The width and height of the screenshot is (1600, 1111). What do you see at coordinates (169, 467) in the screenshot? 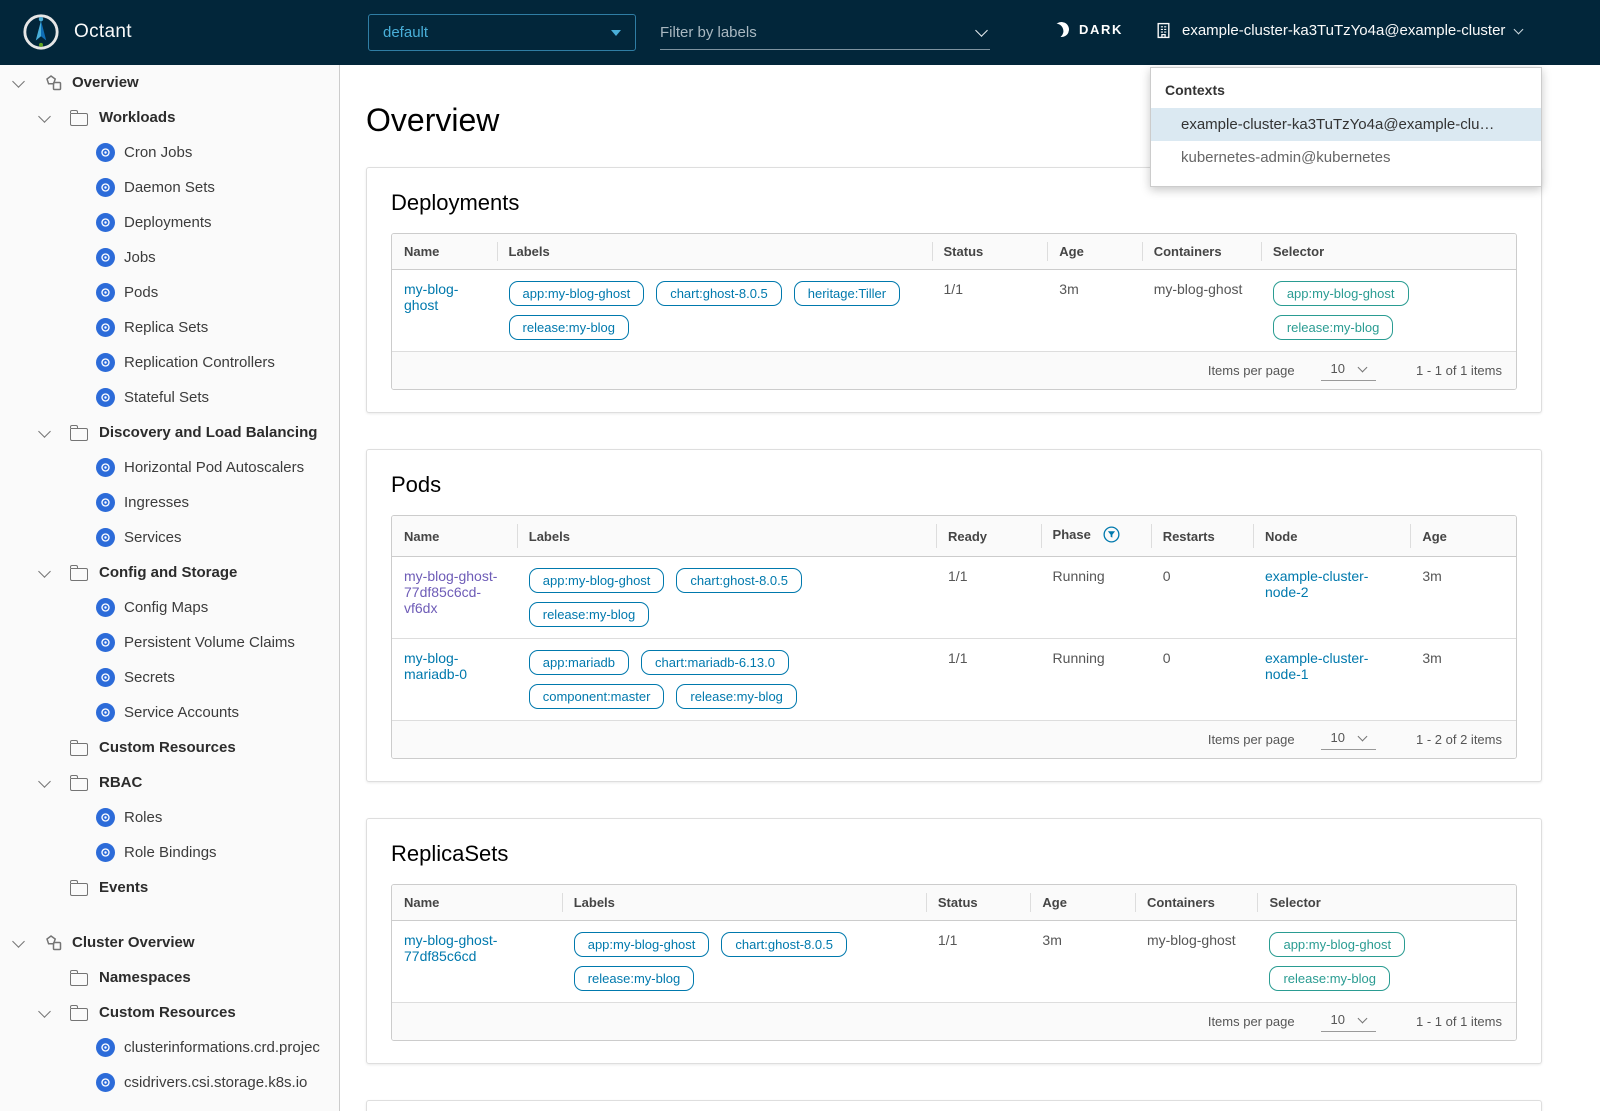
I see `sidebar-item-horizontal-pod-autoscalers: Horizontal Pod Autoscalers` at bounding box center [169, 467].